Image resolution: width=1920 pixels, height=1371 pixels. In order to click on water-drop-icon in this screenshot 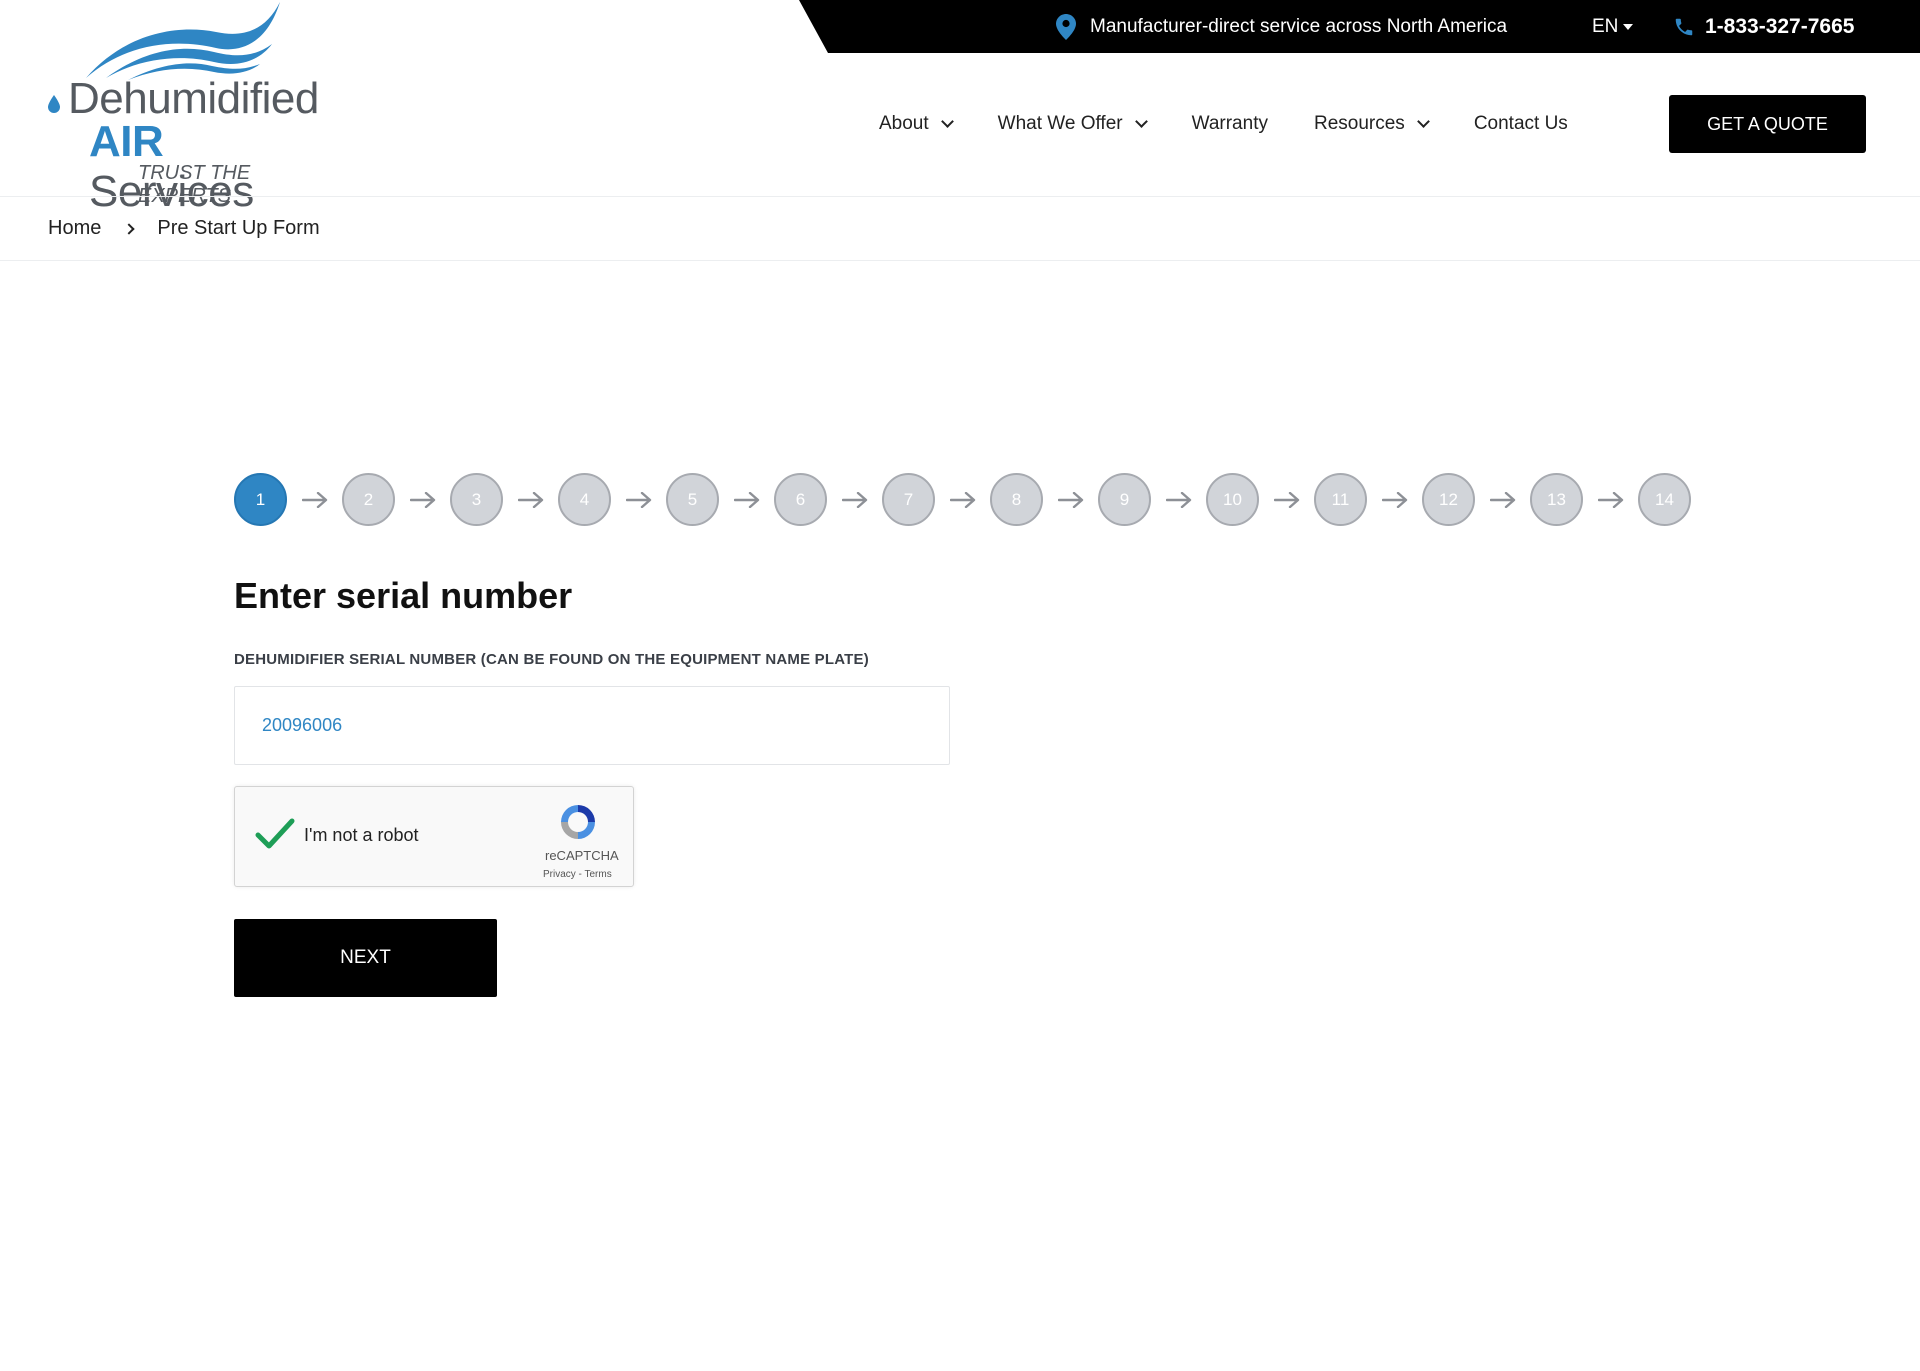, I will do `click(54, 104)`.